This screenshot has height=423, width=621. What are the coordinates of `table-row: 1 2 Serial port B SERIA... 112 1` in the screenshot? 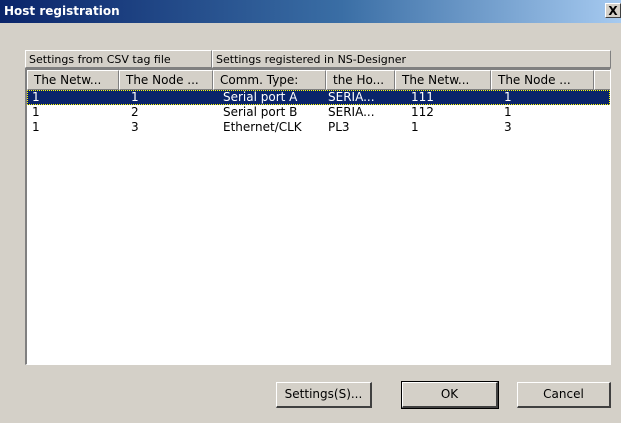 It's located at (318, 112).